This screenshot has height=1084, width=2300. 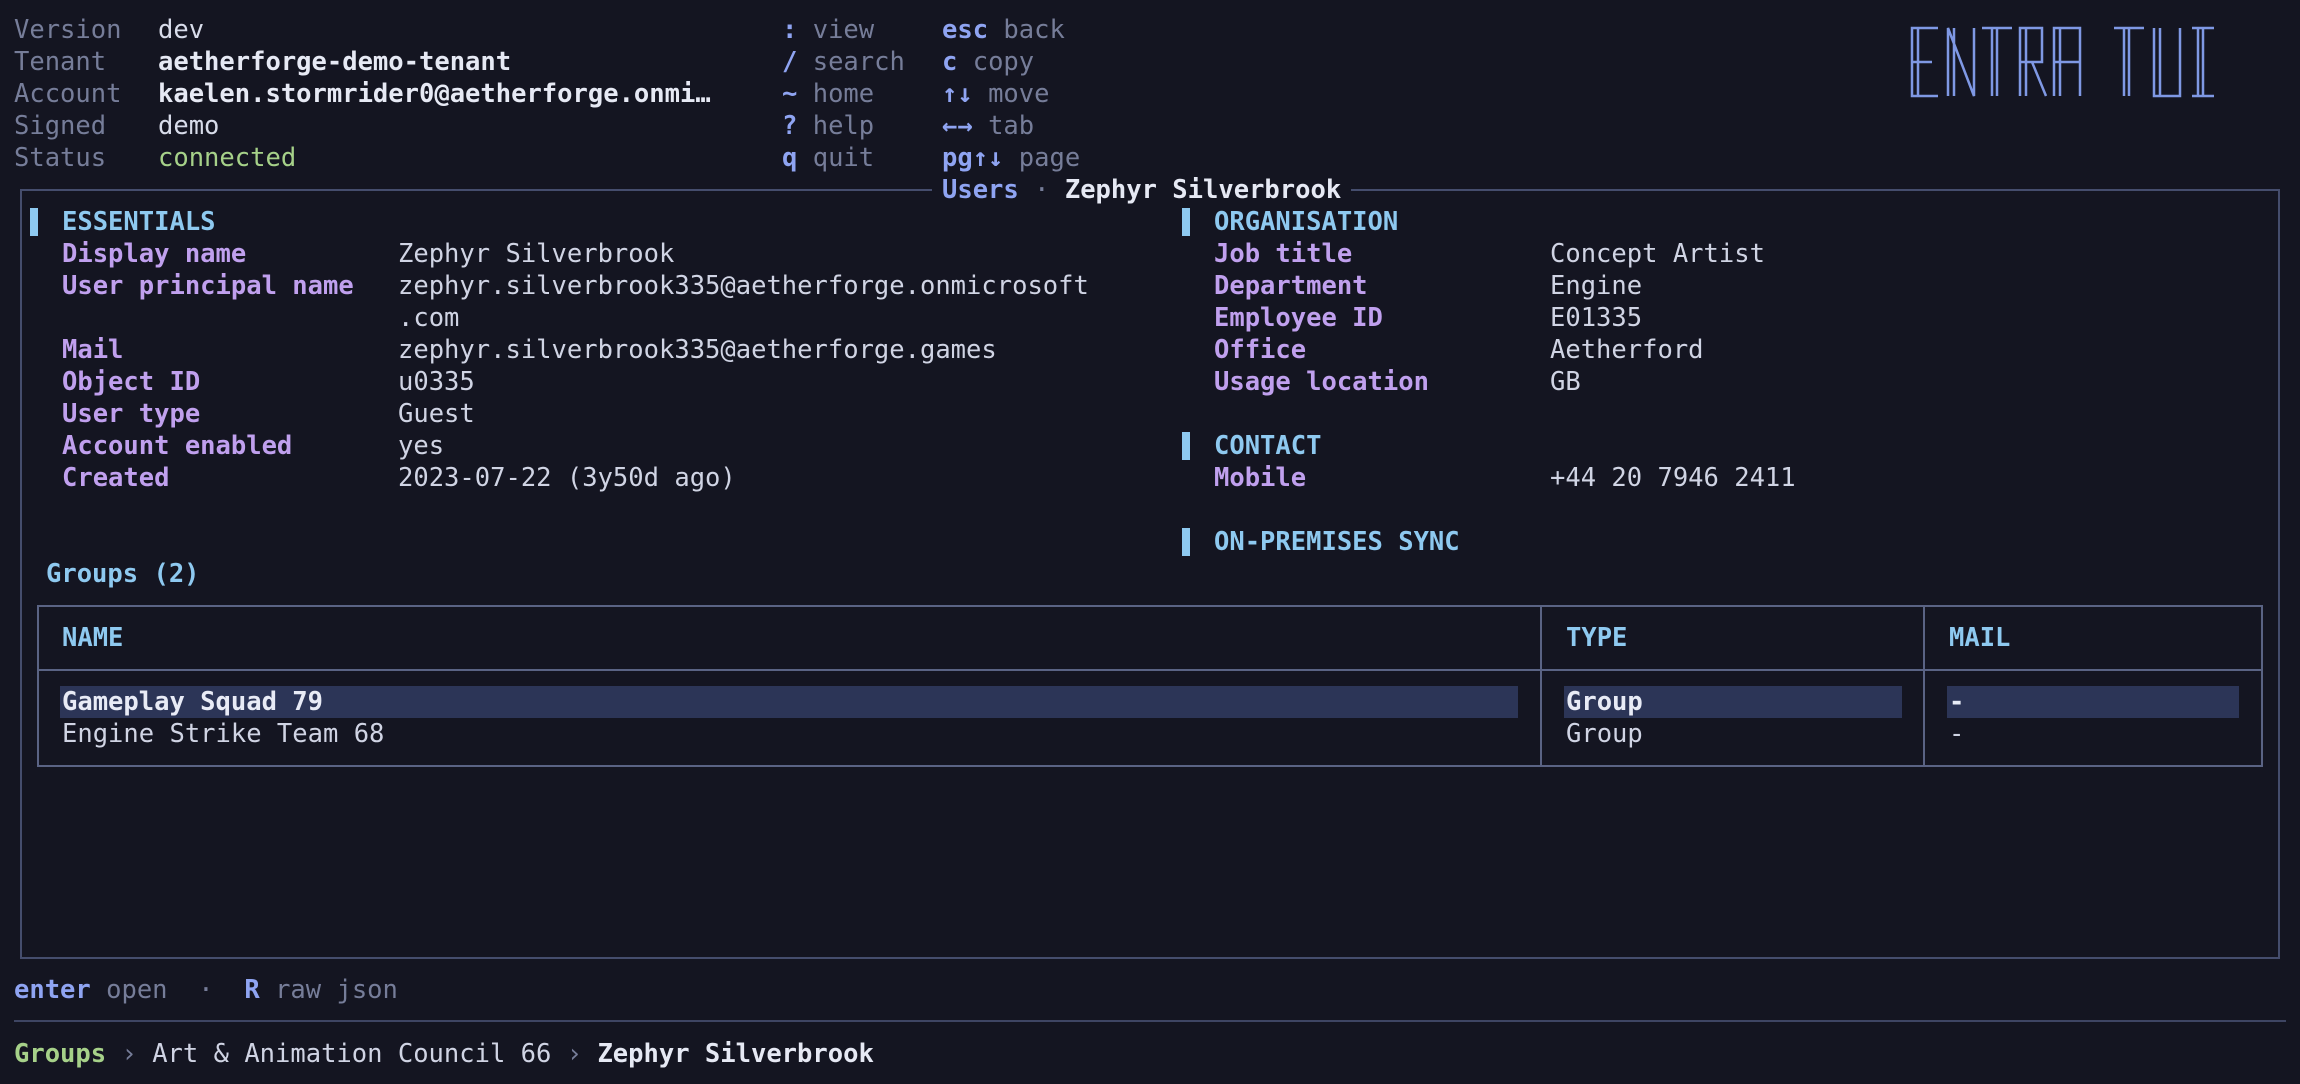 What do you see at coordinates (1337, 542) in the screenshot?
I see `onprem-title: ON-PREMISES SYNC` at bounding box center [1337, 542].